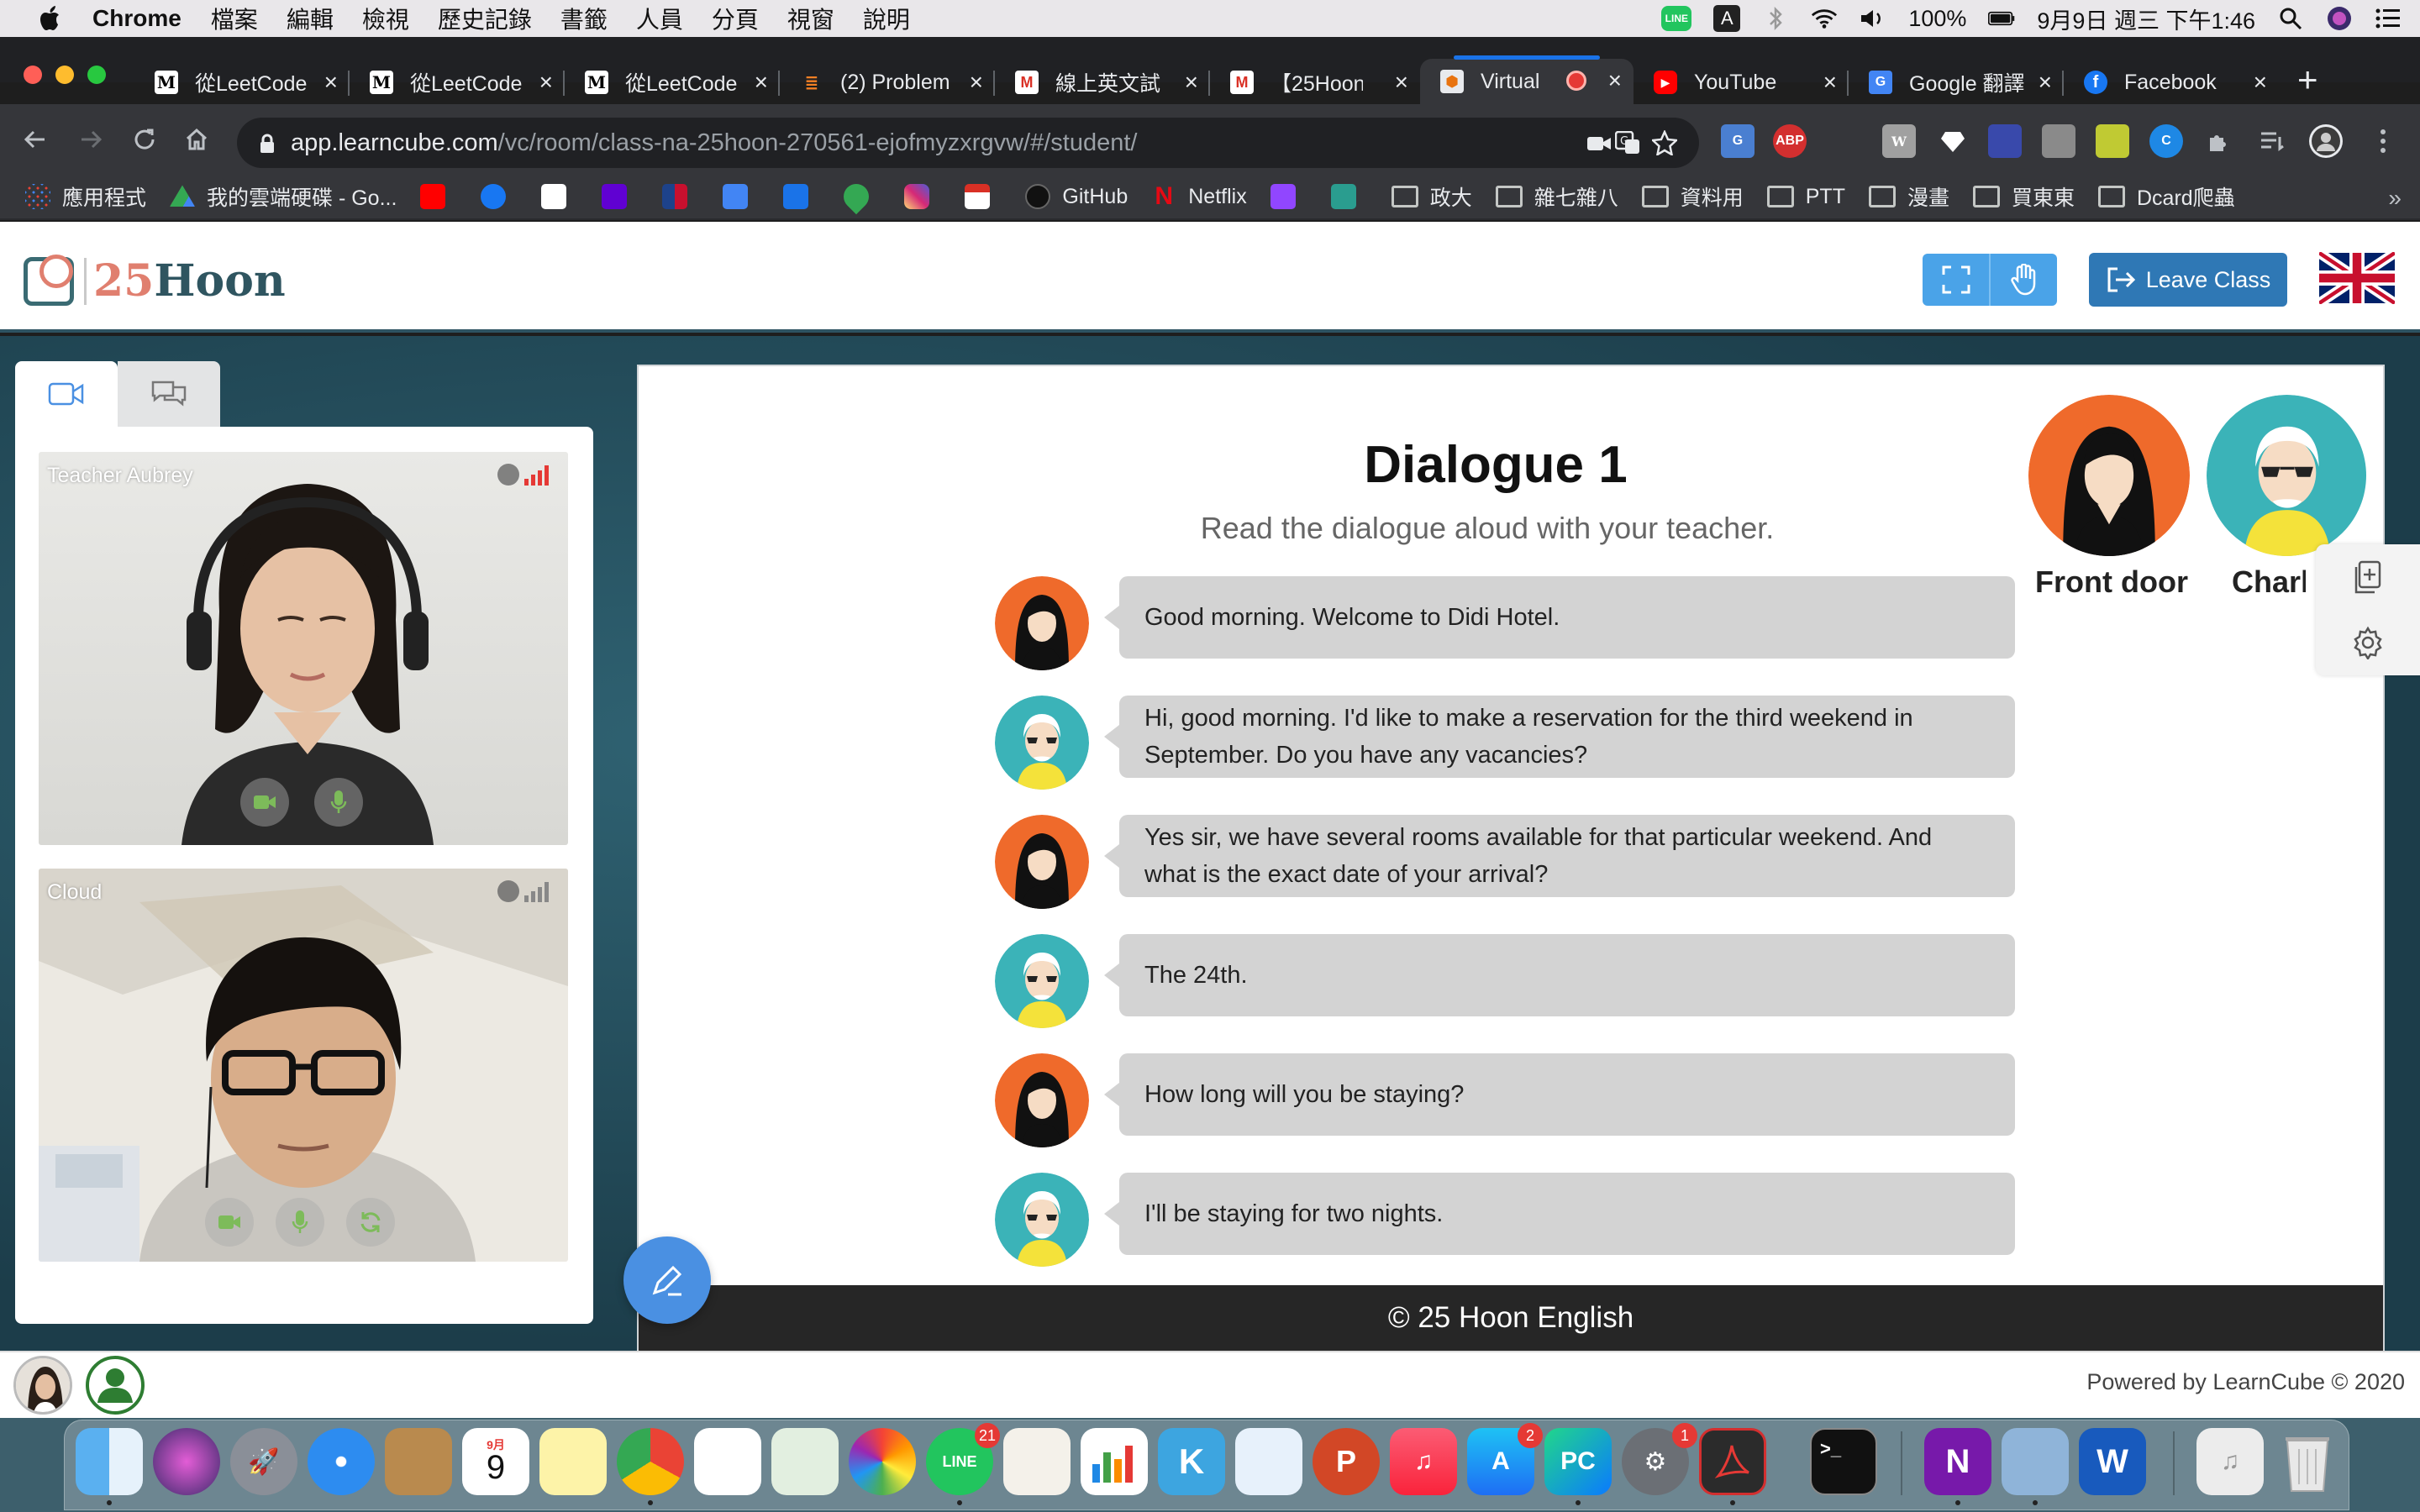  Describe the element at coordinates (2188, 280) in the screenshot. I see `leave-class-button: Leave Class` at that location.